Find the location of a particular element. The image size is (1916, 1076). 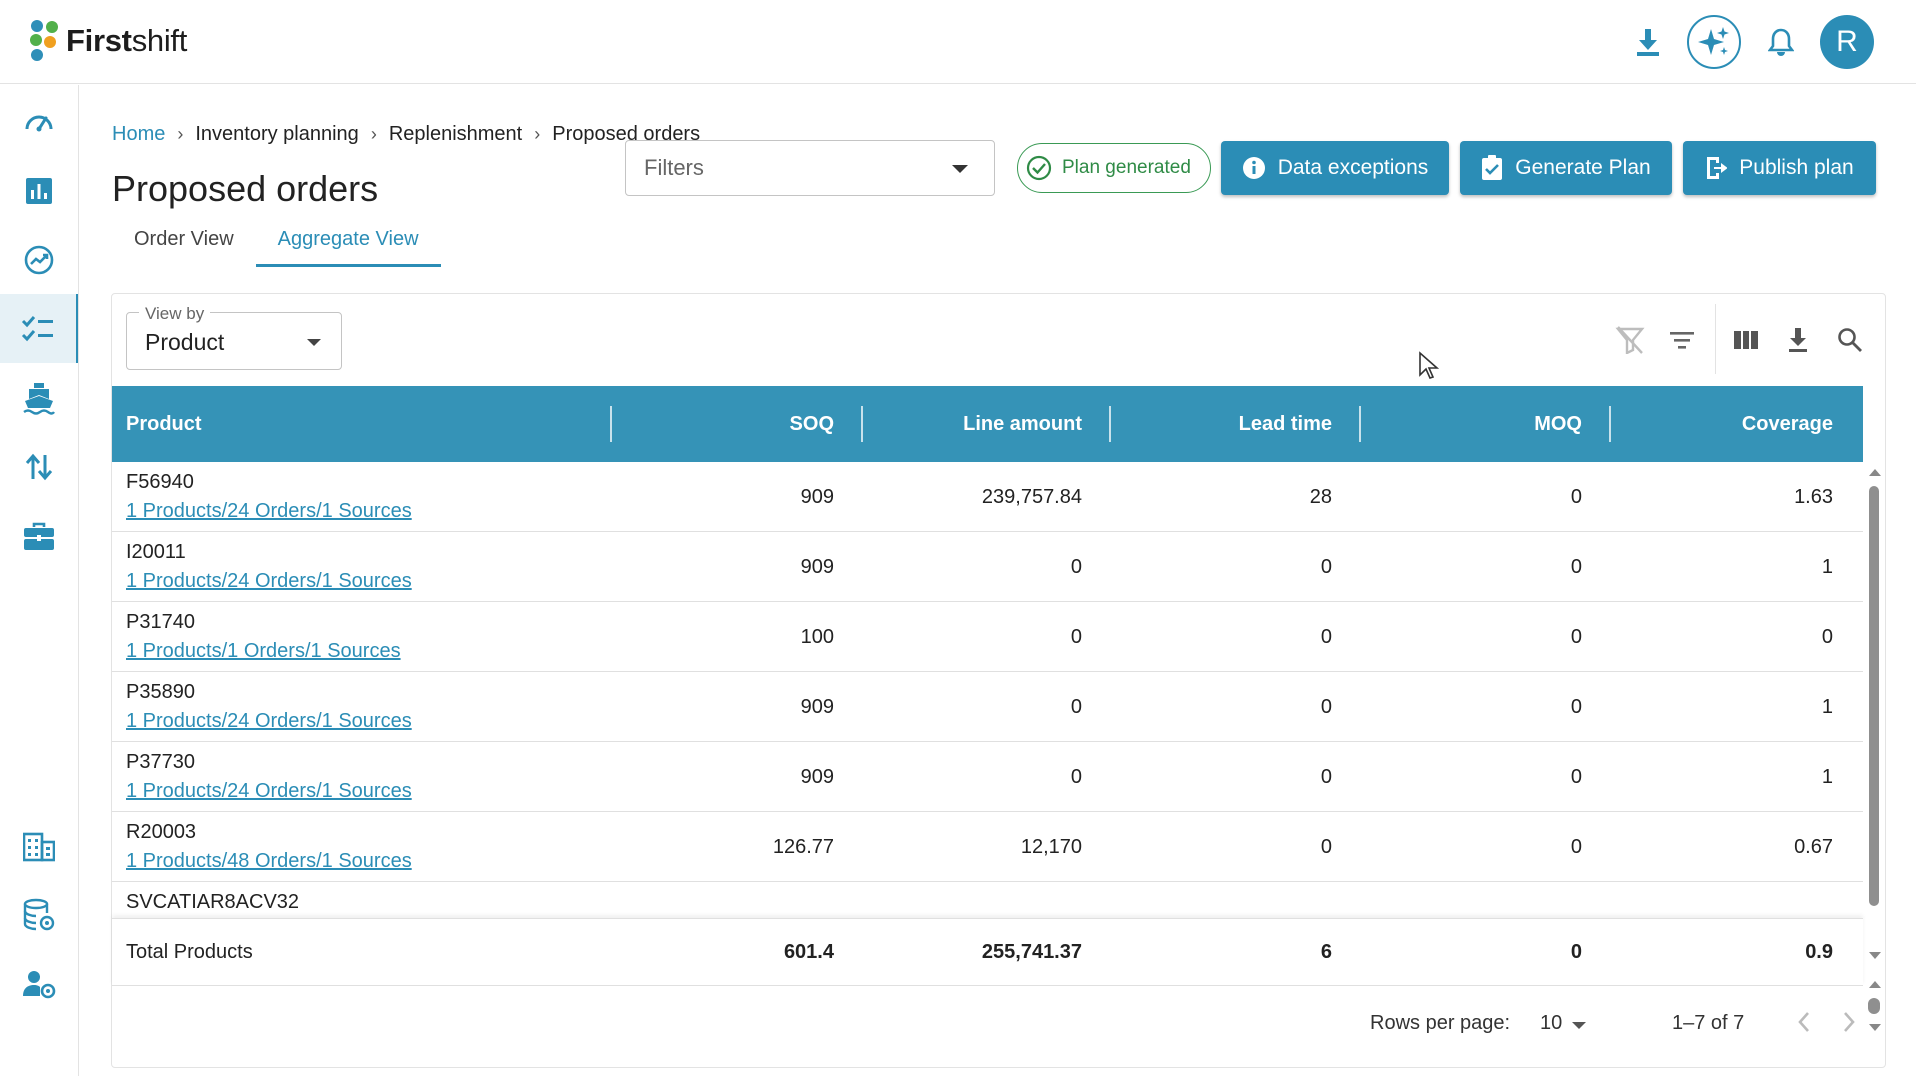

sidebar-item-analytics is located at coordinates (39, 190).